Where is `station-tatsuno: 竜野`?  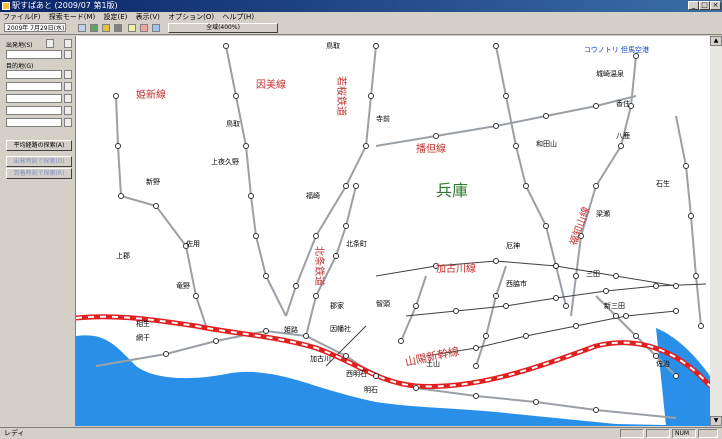
station-tatsuno: 竜野 is located at coordinates (183, 285).